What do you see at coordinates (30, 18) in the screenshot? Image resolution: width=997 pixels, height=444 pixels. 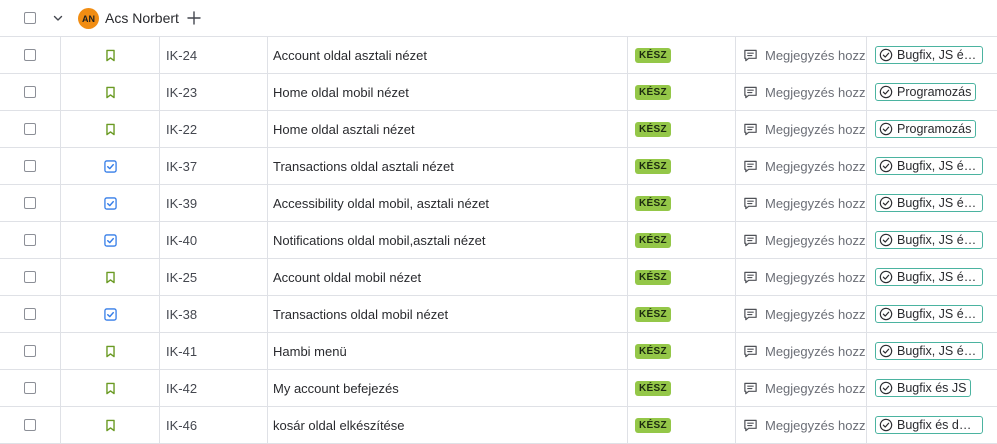 I see `group-select-checkbox` at bounding box center [30, 18].